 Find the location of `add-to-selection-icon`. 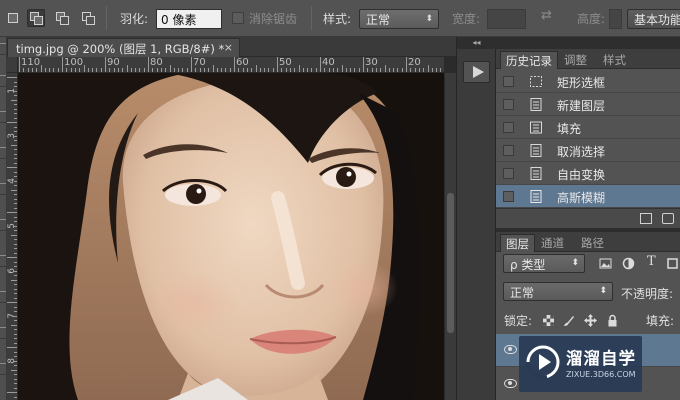

add-to-selection-icon is located at coordinates (36, 18).